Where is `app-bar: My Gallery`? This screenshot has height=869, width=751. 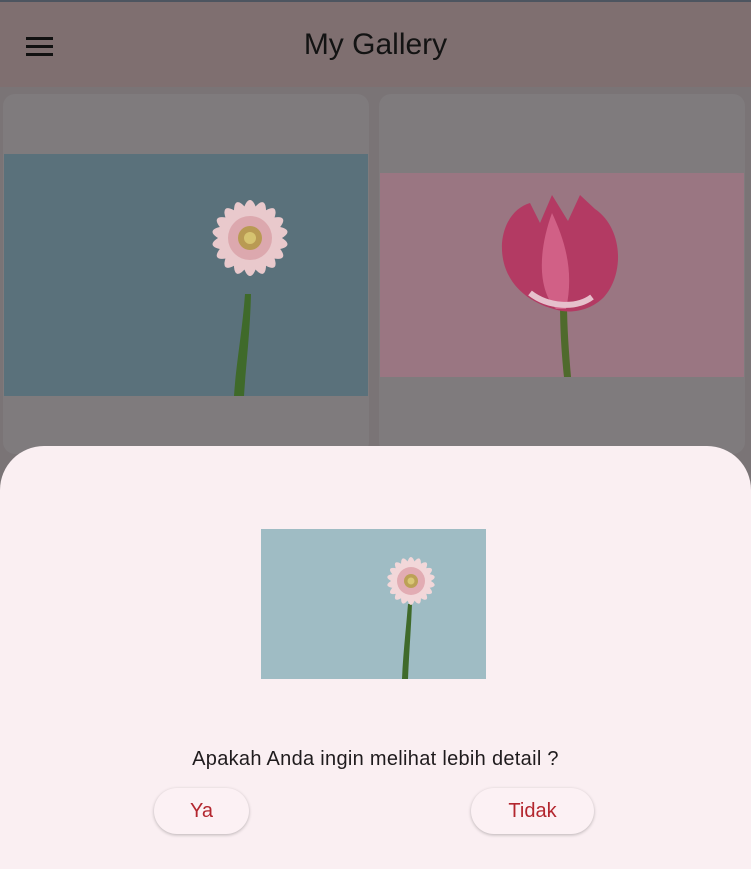 app-bar: My Gallery is located at coordinates (375, 43).